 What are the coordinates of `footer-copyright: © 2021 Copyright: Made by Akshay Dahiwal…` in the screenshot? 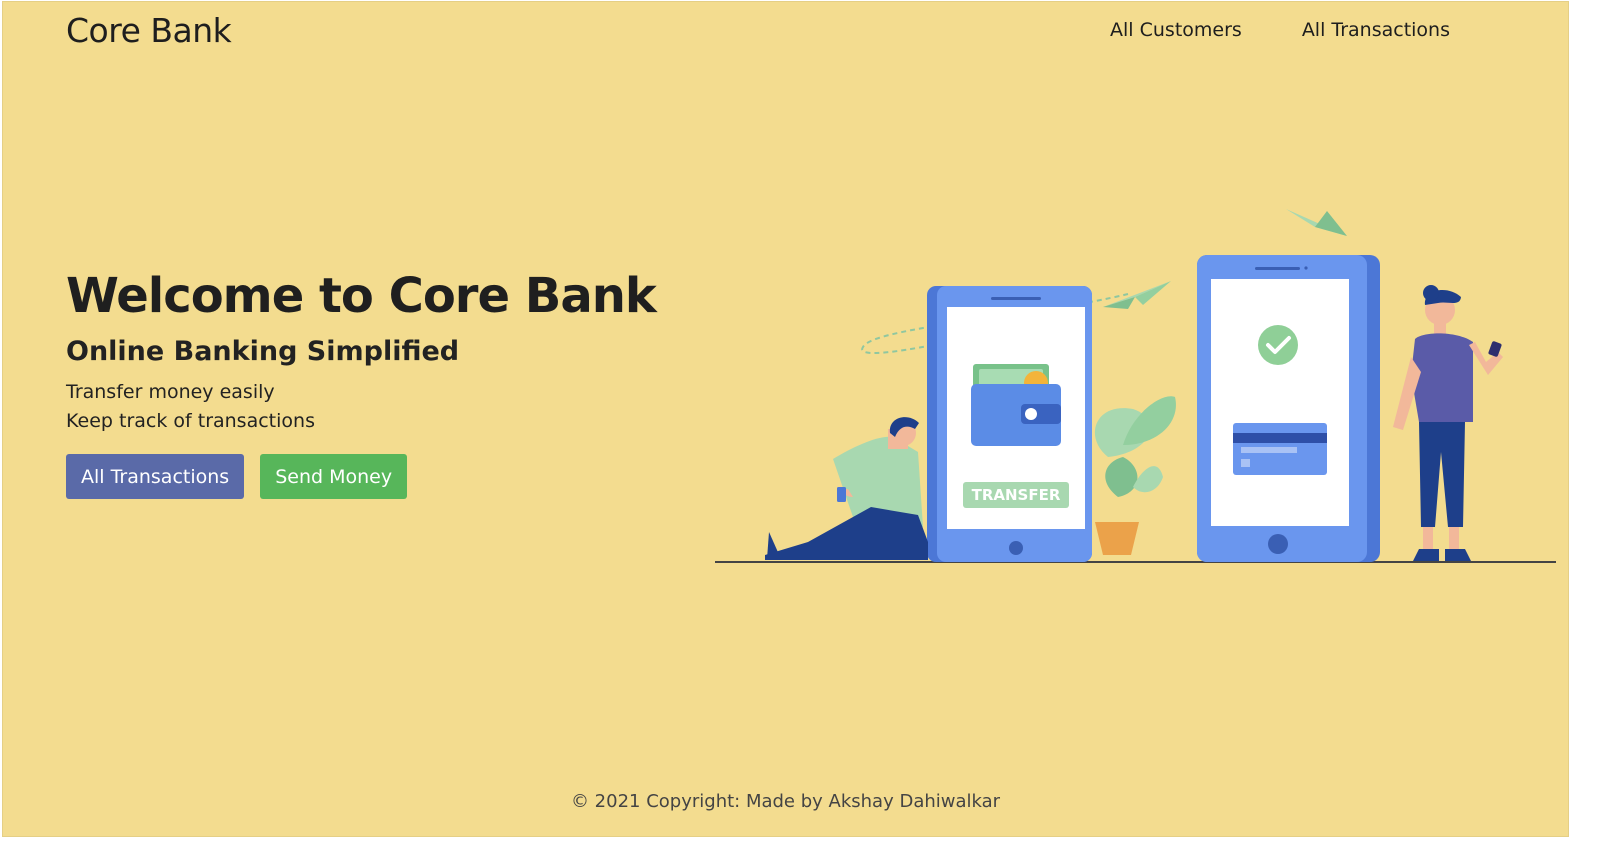 It's located at (785, 801).